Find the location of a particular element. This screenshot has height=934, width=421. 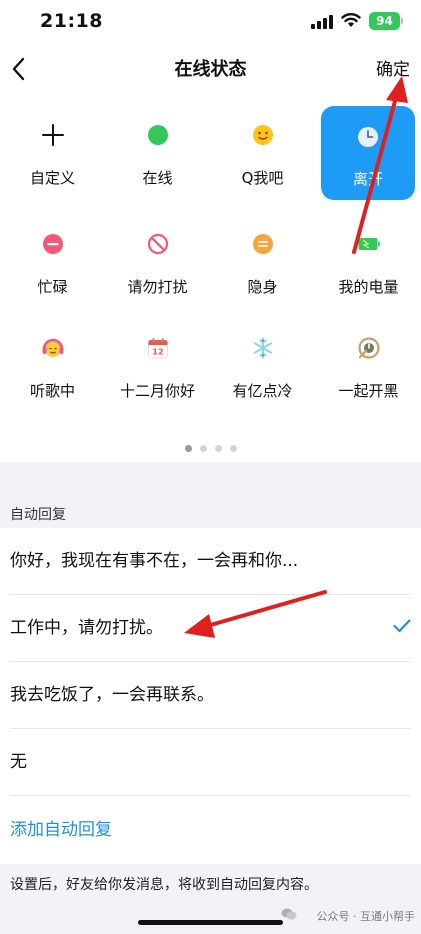

battery-indicator: 94 is located at coordinates (384, 21).